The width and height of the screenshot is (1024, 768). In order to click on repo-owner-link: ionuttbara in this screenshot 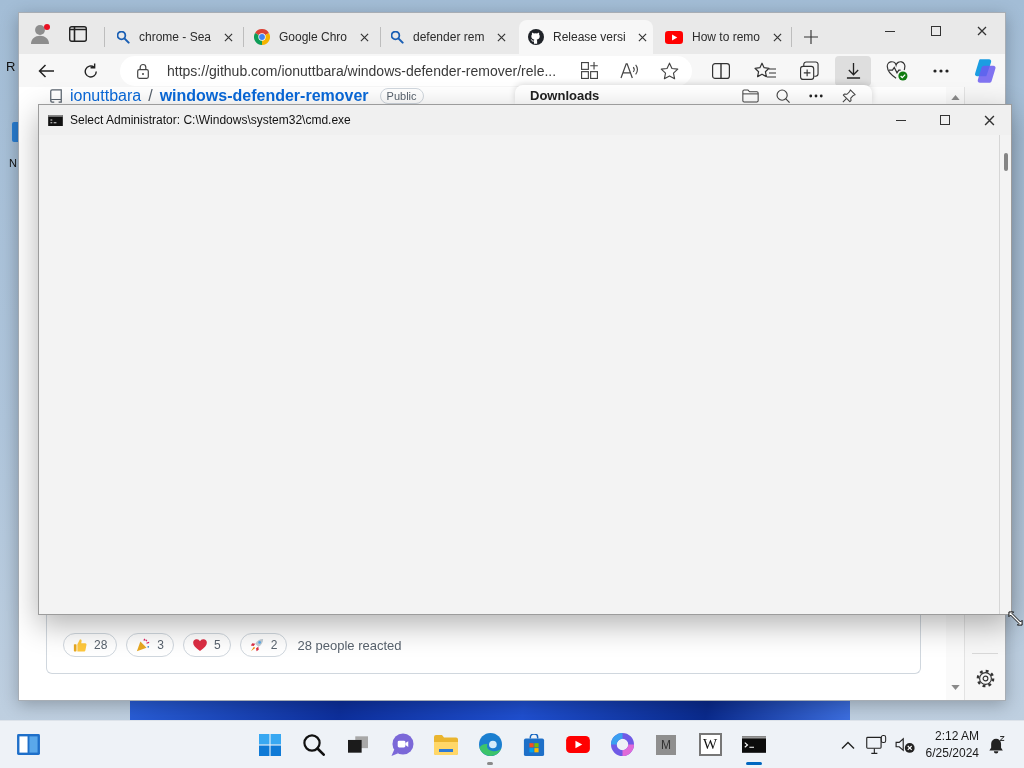, I will do `click(106, 95)`.